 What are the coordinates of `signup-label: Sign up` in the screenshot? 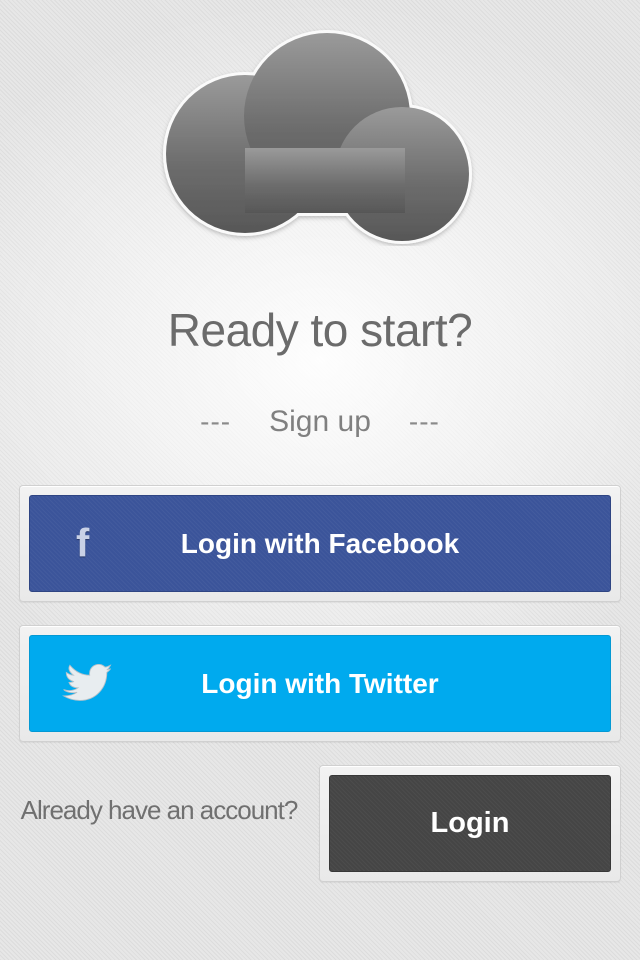 It's located at (320, 421).